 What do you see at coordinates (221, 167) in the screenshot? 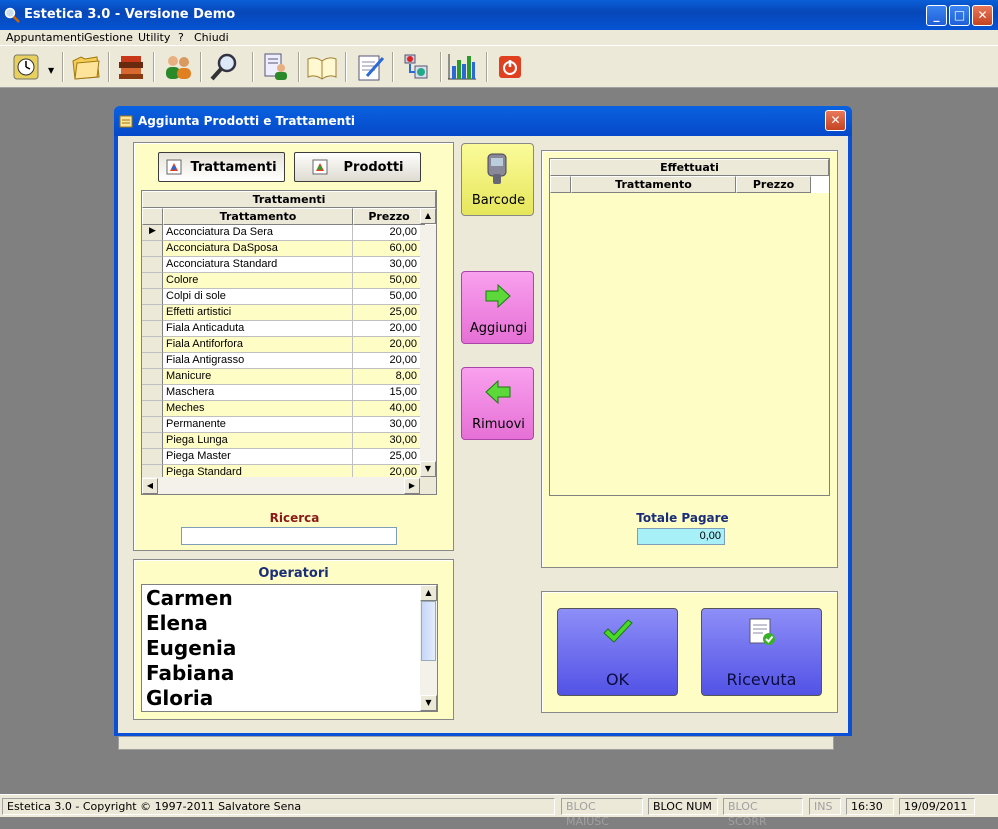
I see `tab-trattamenti: Trattamenti` at bounding box center [221, 167].